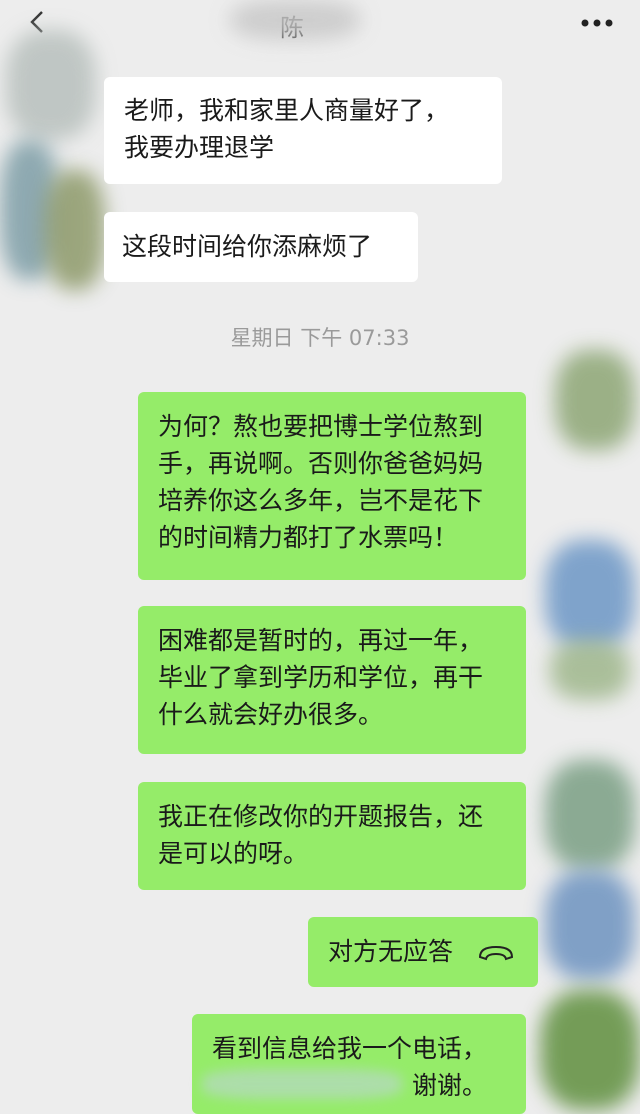 This screenshot has height=1114, width=640. Describe the element at coordinates (321, 463) in the screenshot. I see `message-text: 手，再说啊。否则你爸爸妈妈` at that location.